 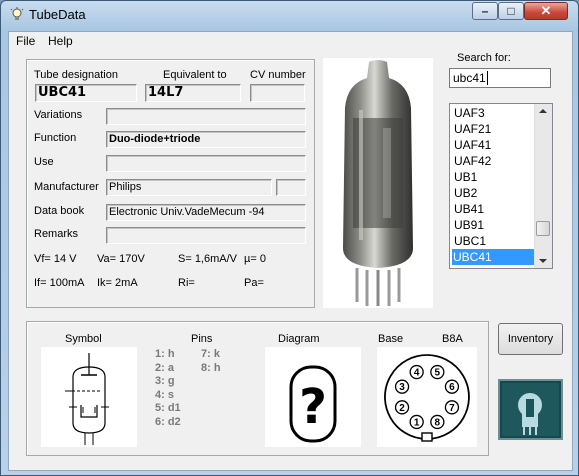 I want to click on va-value: Va= 170V, so click(x=121, y=259).